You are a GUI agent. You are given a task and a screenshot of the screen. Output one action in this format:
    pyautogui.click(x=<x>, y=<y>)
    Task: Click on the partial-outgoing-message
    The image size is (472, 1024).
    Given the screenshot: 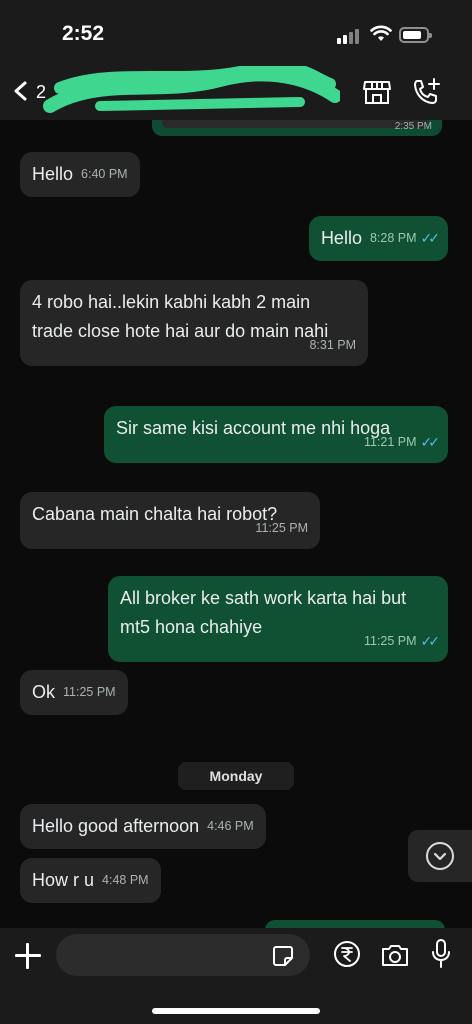 What is the action you would take?
    pyautogui.click(x=355, y=924)
    